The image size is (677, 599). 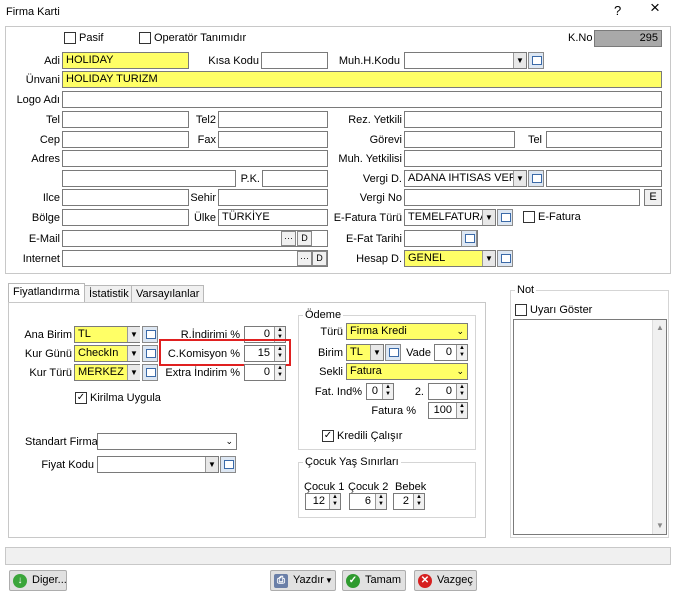 What do you see at coordinates (46, 292) in the screenshot?
I see `tab-fiyatlandirma: Fiyatlandırma` at bounding box center [46, 292].